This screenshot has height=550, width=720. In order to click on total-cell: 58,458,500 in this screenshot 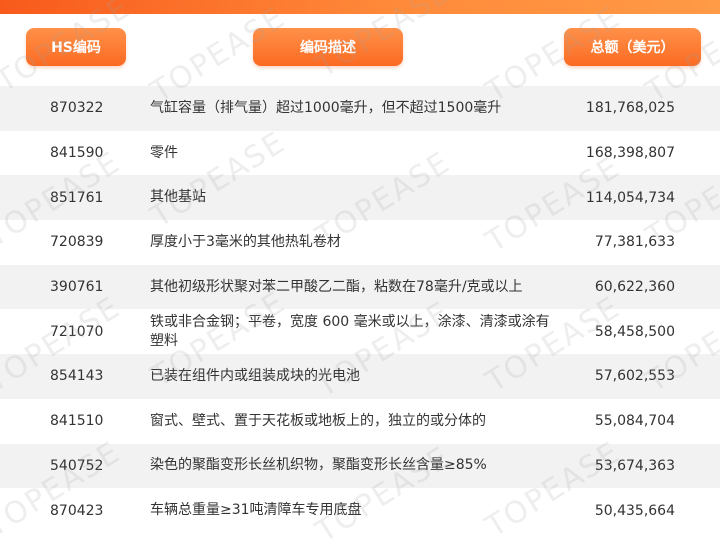, I will do `click(634, 331)`.